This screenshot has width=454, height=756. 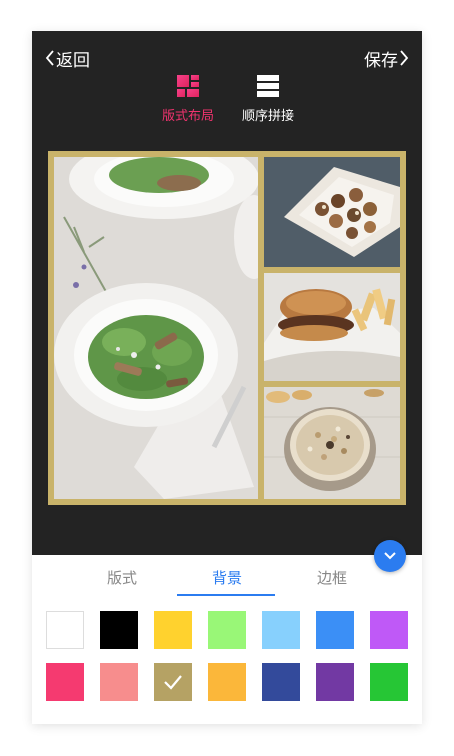 What do you see at coordinates (268, 99) in the screenshot?
I see `mode-sequence-tab: 顺序拼接` at bounding box center [268, 99].